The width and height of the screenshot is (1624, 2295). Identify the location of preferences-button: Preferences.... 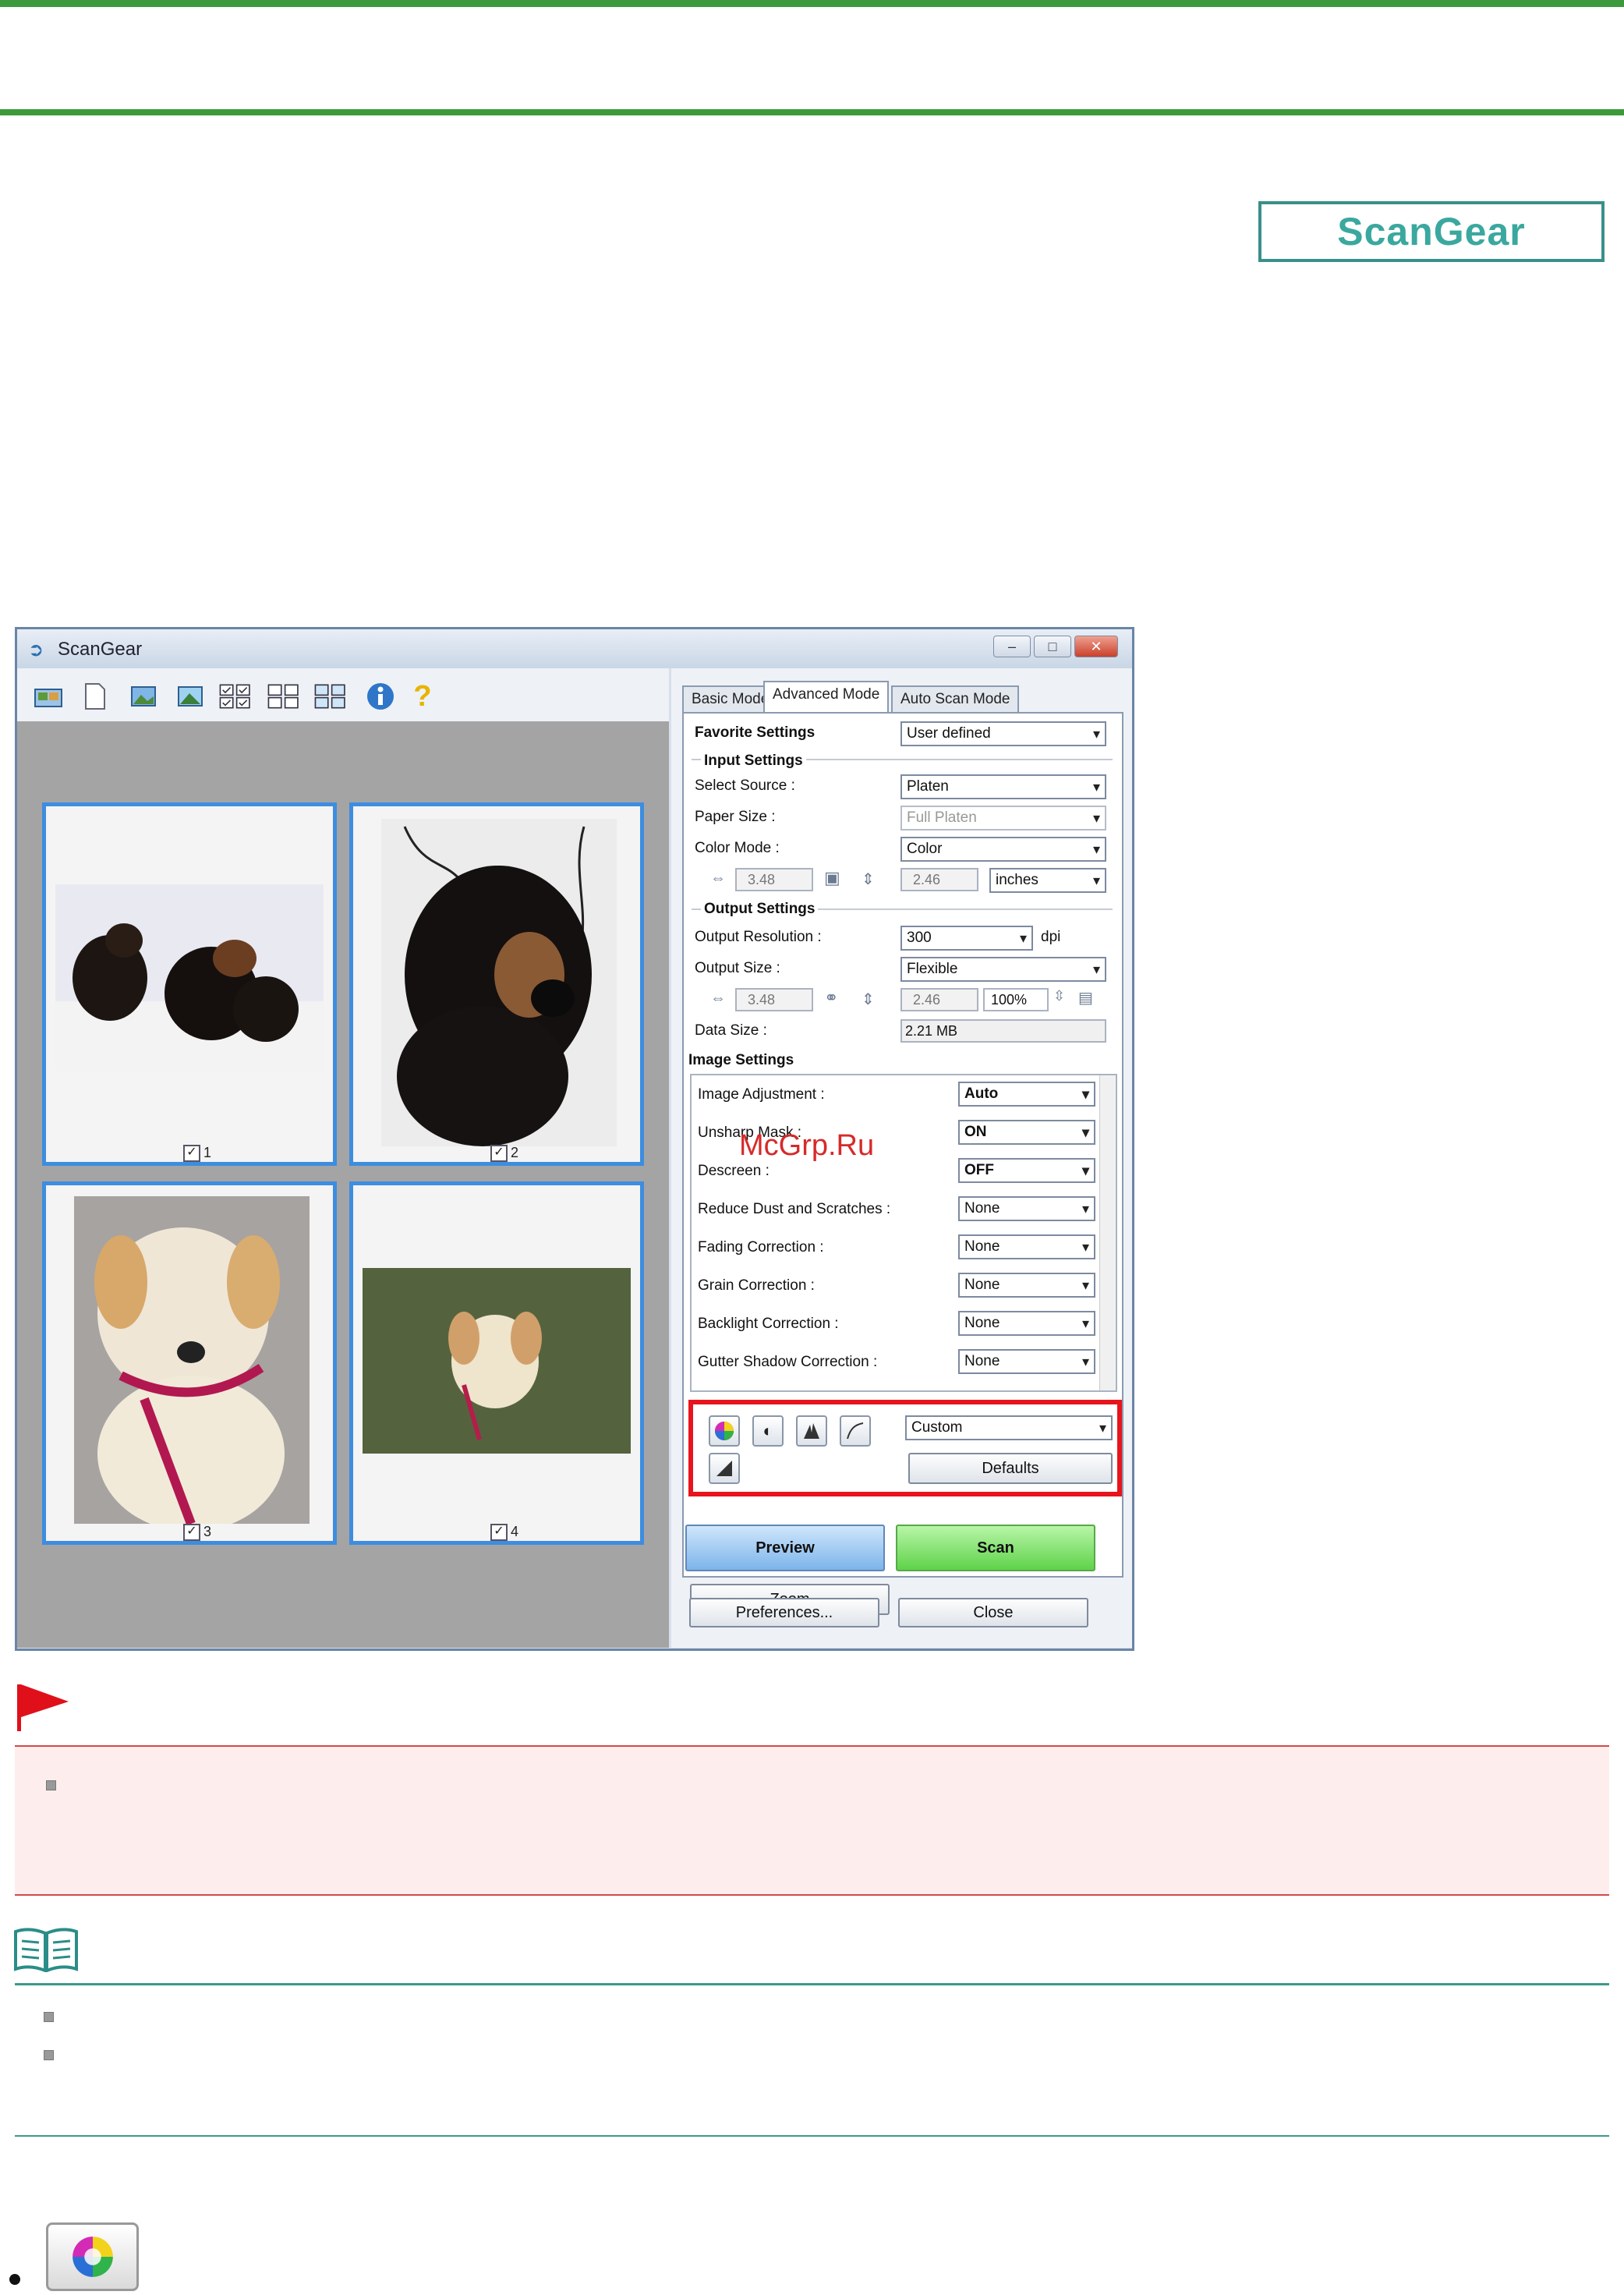
(784, 1613).